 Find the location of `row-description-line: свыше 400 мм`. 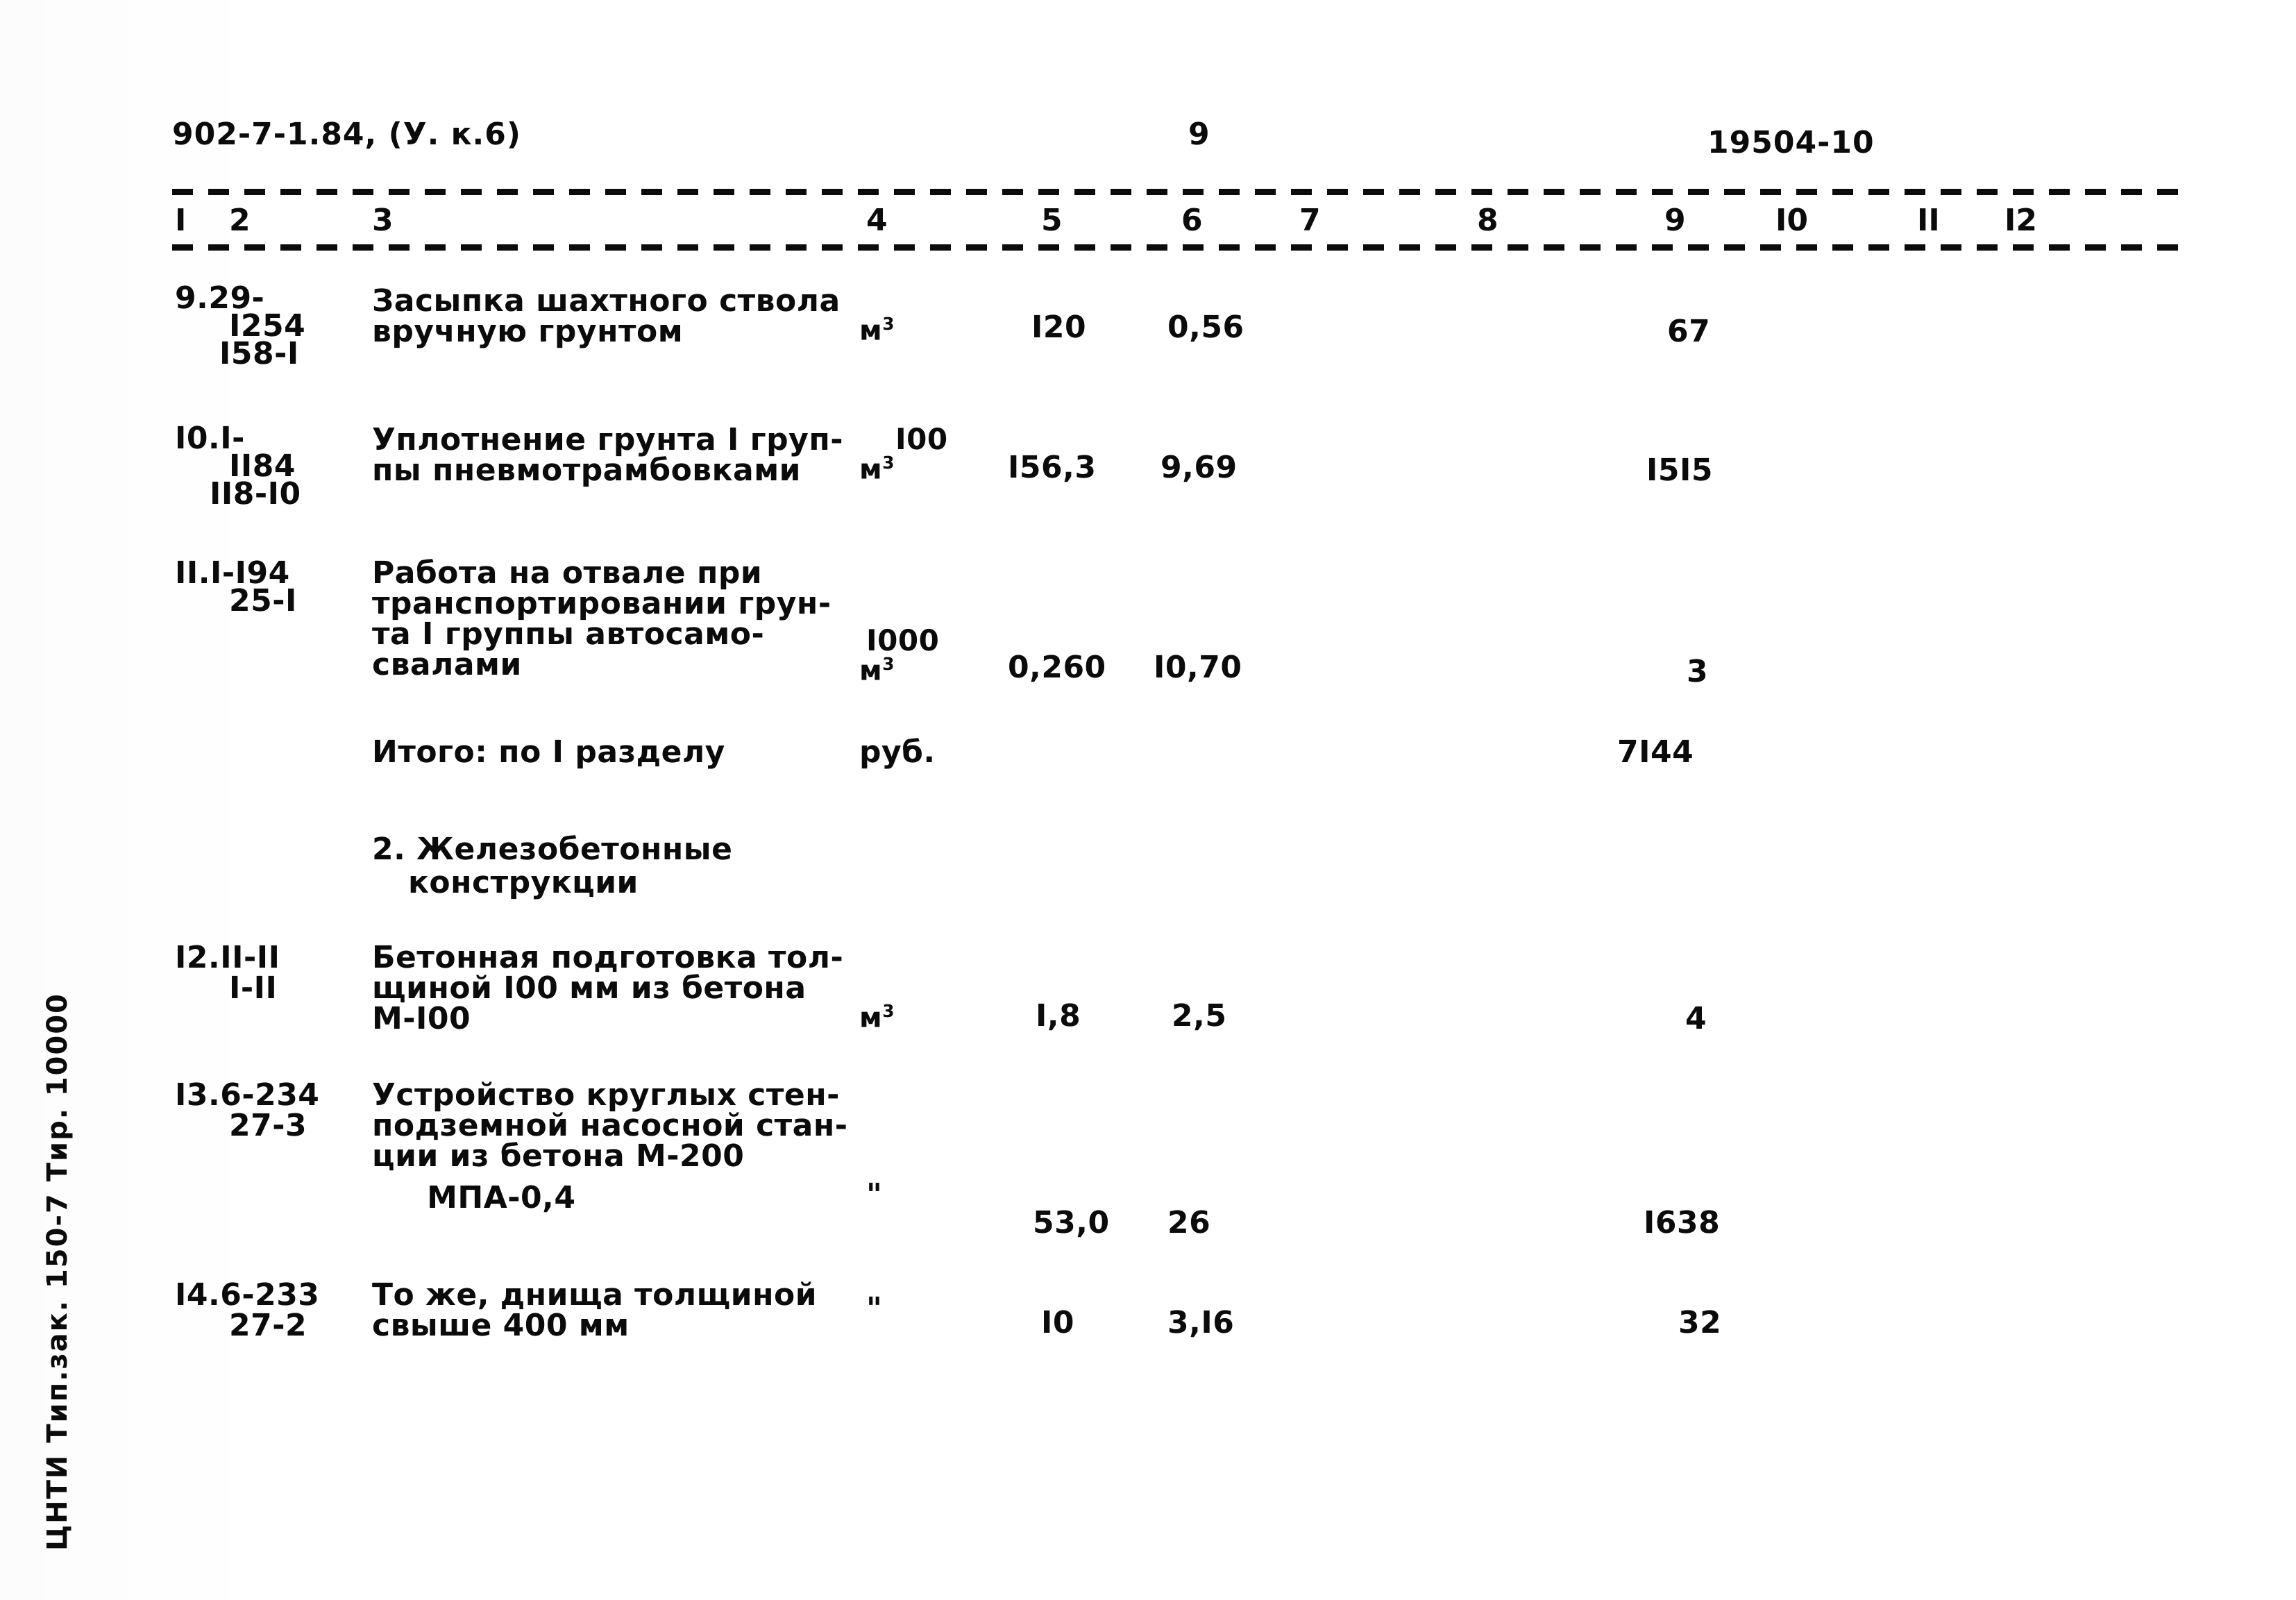

row-description-line: свыше 400 мм is located at coordinates (501, 1325).